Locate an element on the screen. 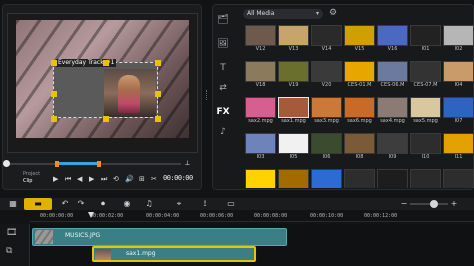 This screenshot has width=474, height=266. media-item: V16 is located at coordinates (392, 38).